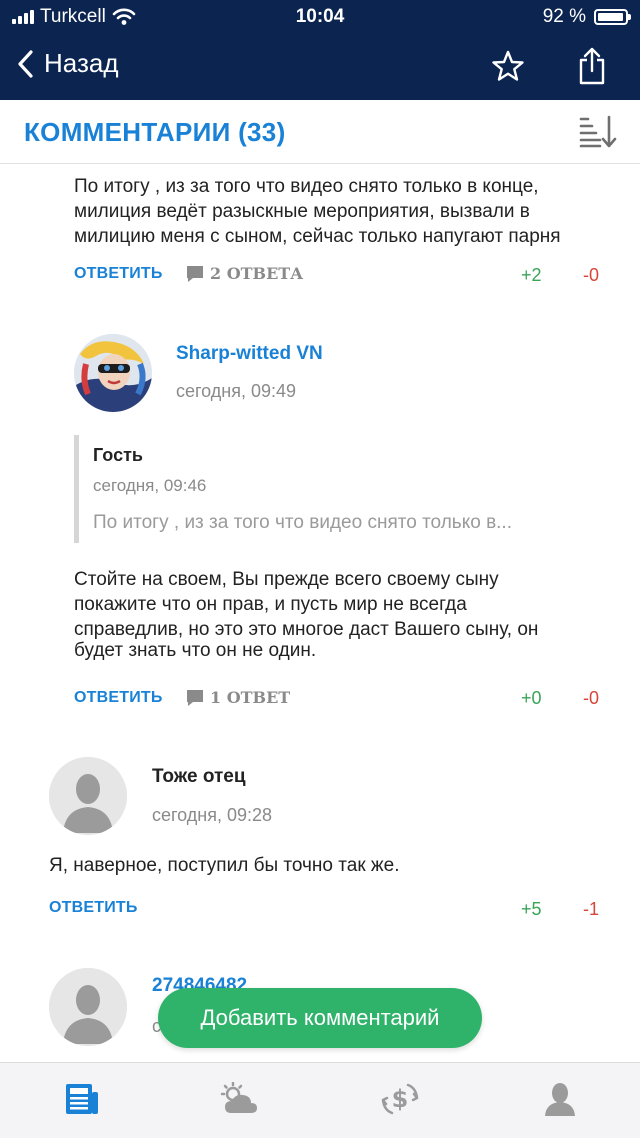  I want to click on share-icon, so click(592, 66).